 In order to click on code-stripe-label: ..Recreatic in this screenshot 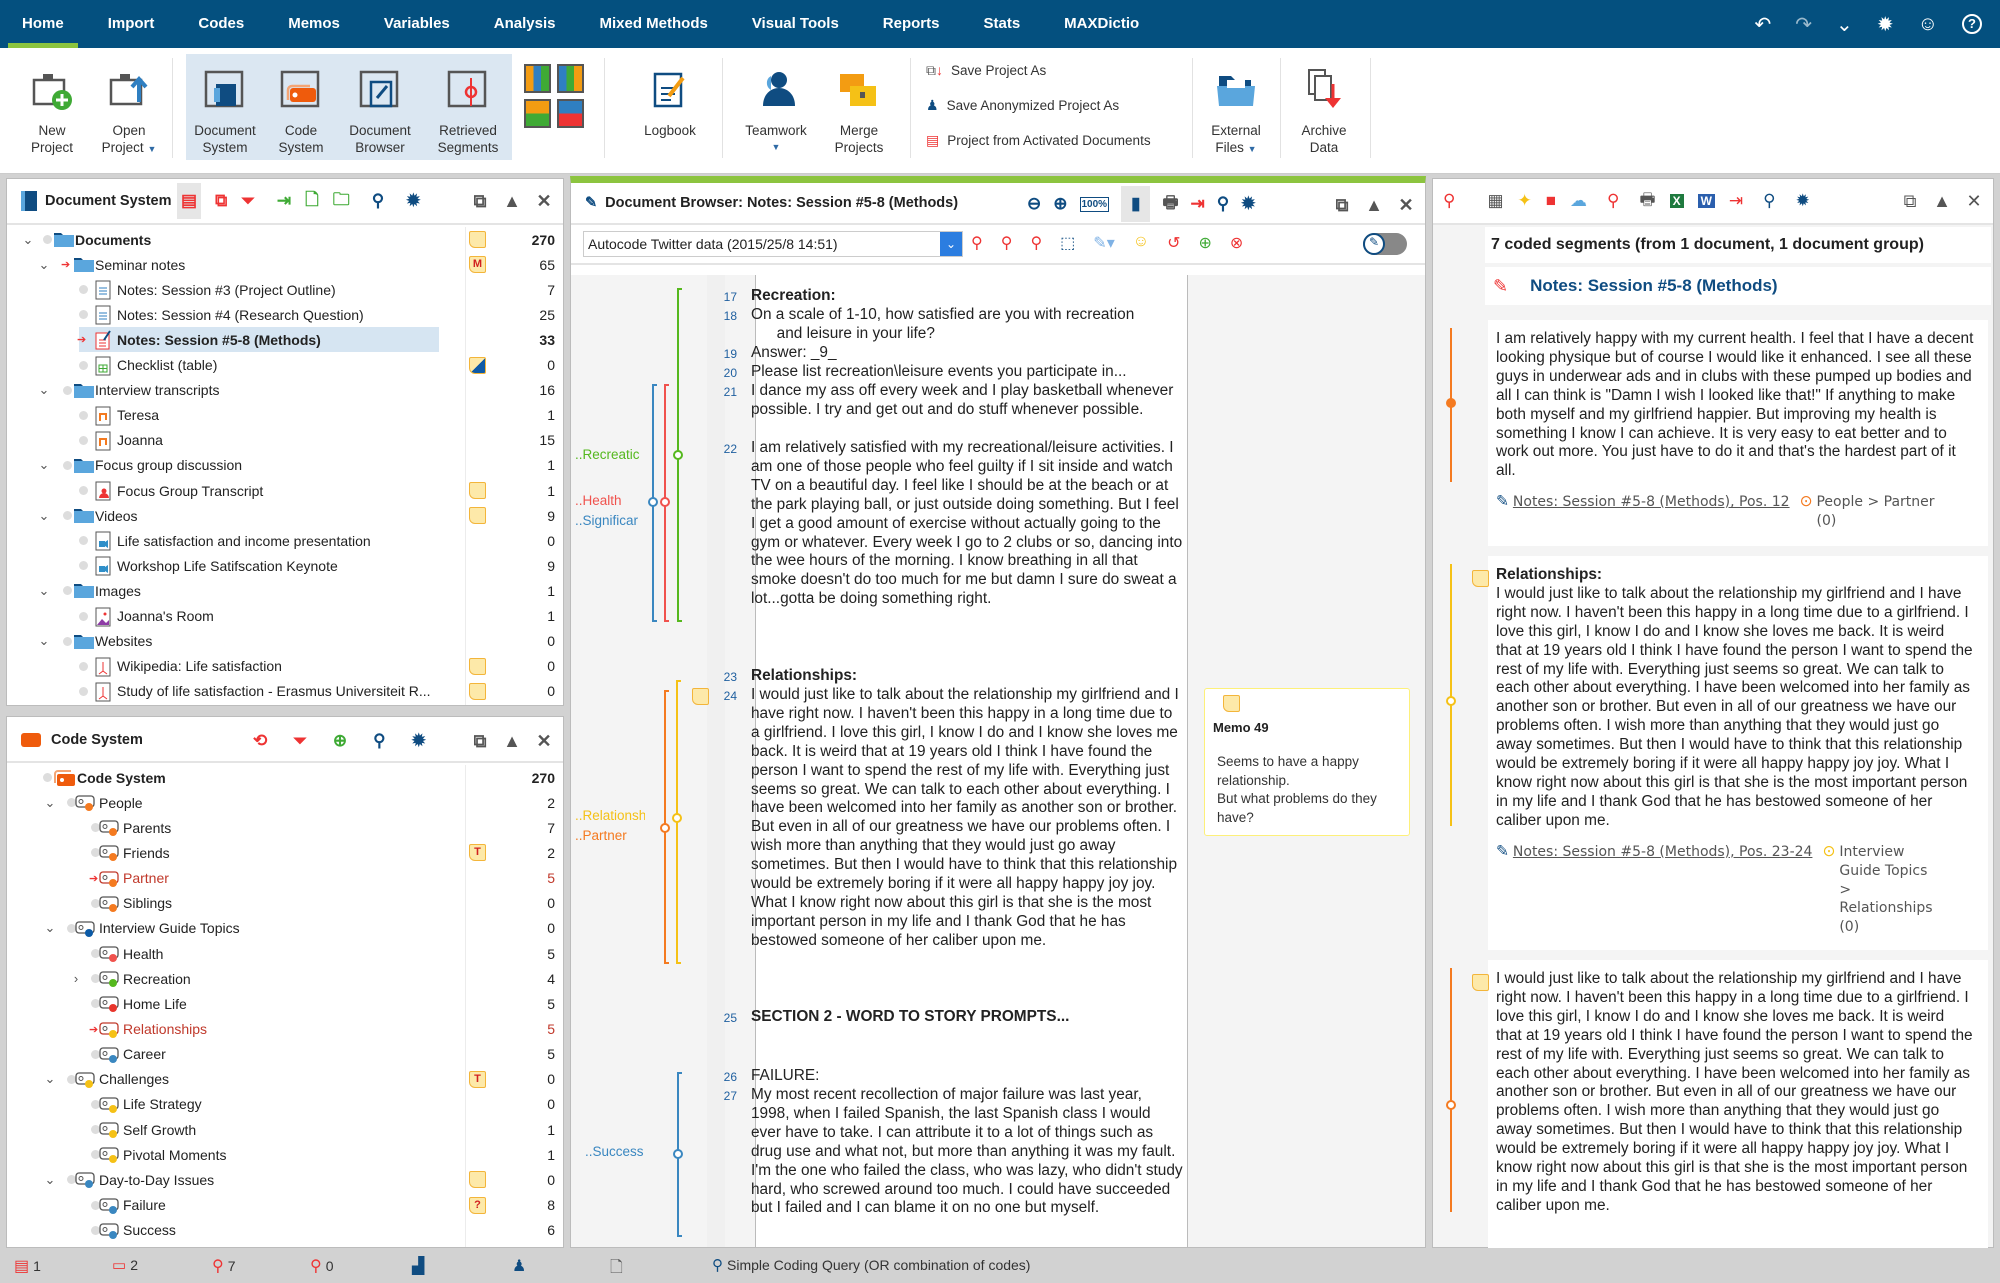, I will do `click(610, 454)`.